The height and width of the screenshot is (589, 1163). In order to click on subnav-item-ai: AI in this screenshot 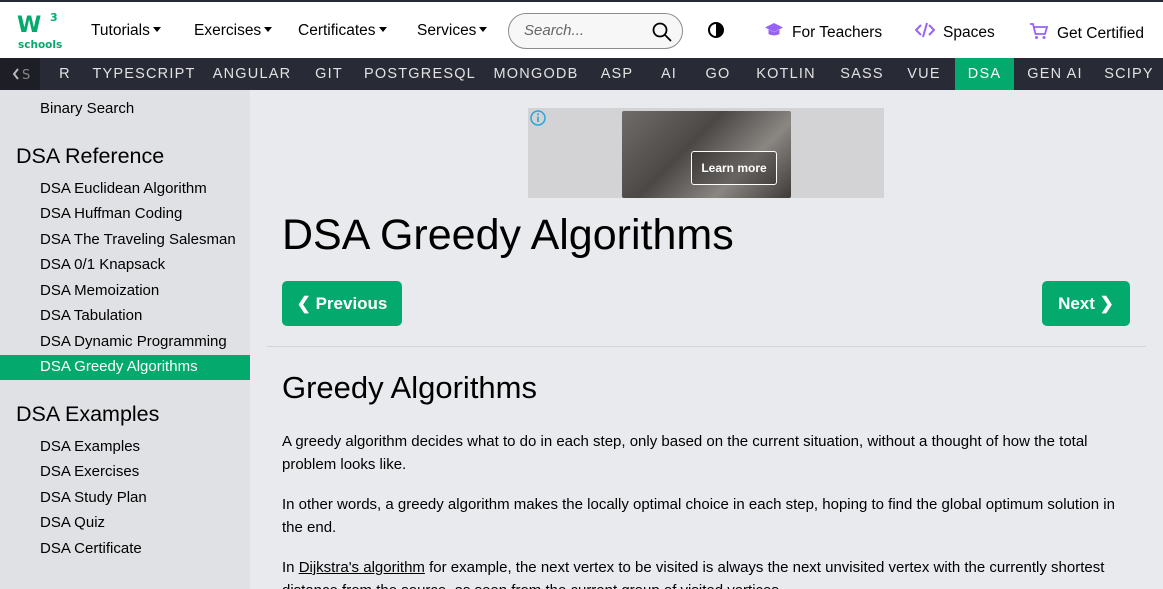, I will do `click(669, 74)`.